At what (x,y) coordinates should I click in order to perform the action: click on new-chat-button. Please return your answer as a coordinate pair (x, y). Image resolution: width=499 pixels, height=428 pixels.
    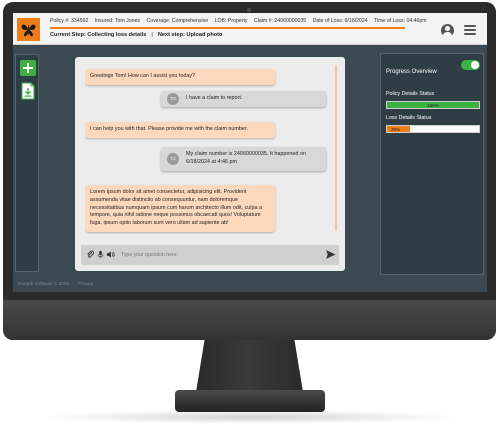
    Looking at the image, I should click on (28, 68).